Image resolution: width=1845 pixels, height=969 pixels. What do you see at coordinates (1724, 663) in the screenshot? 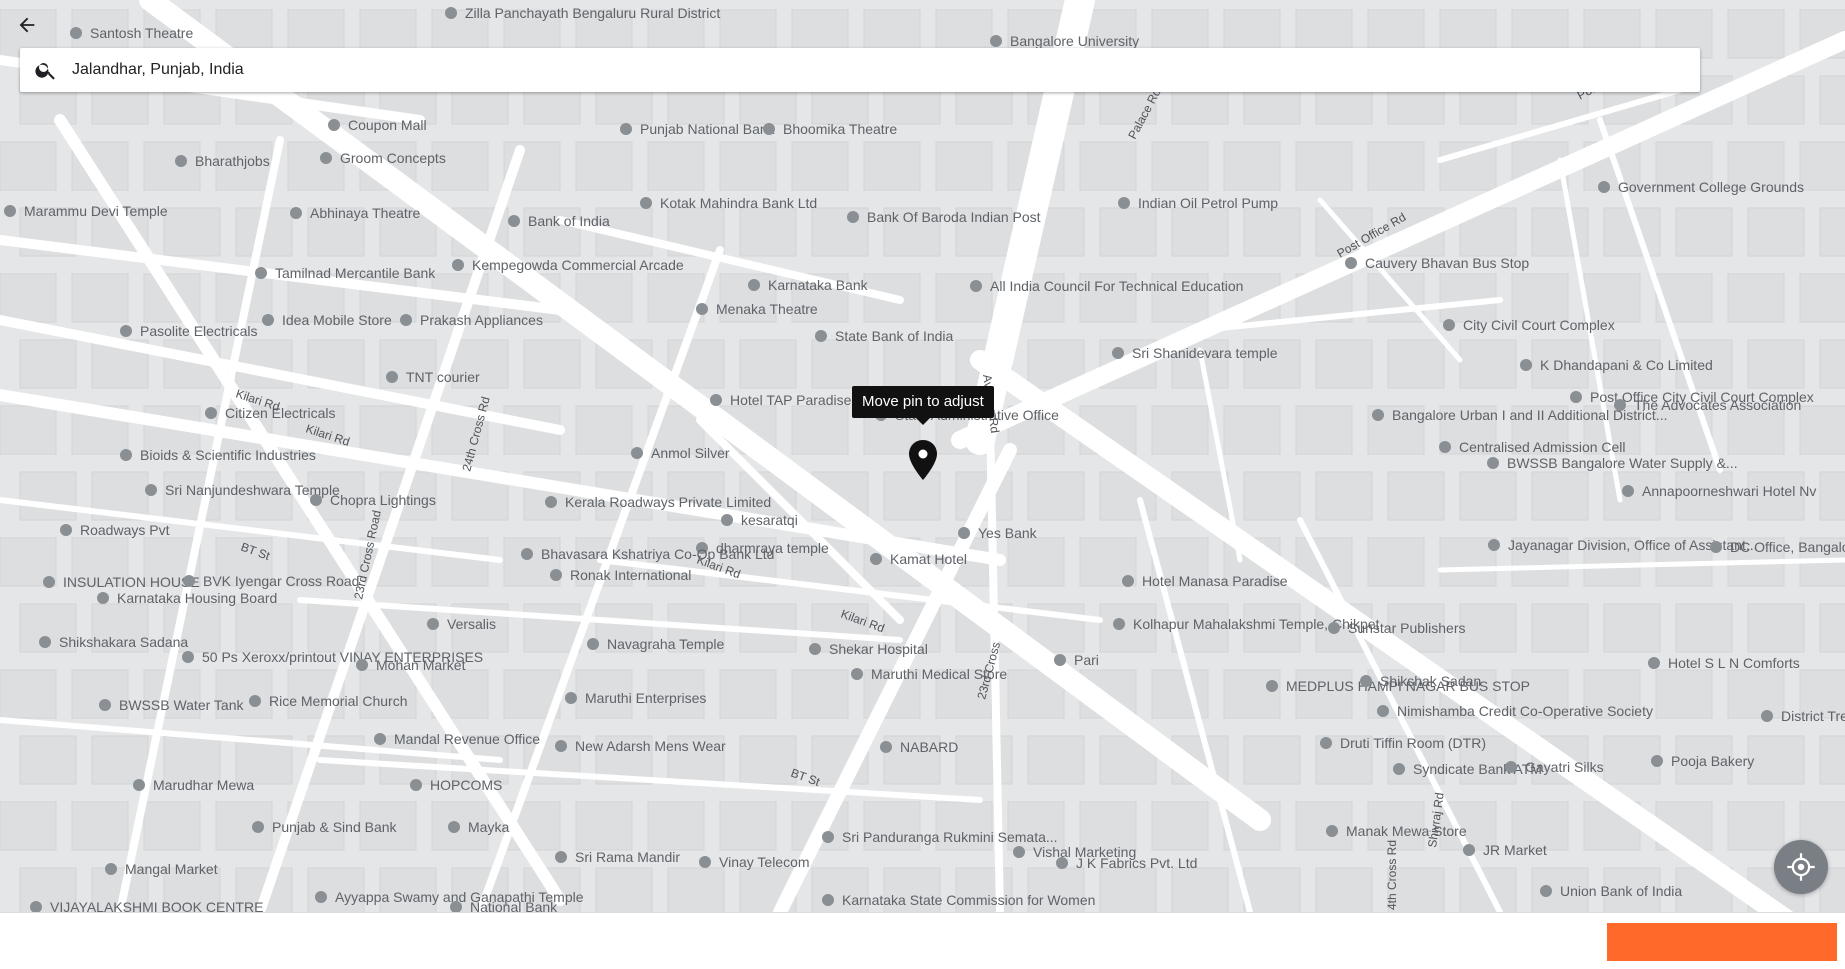
I see `place-marker: Hotel S L N Comforts` at bounding box center [1724, 663].